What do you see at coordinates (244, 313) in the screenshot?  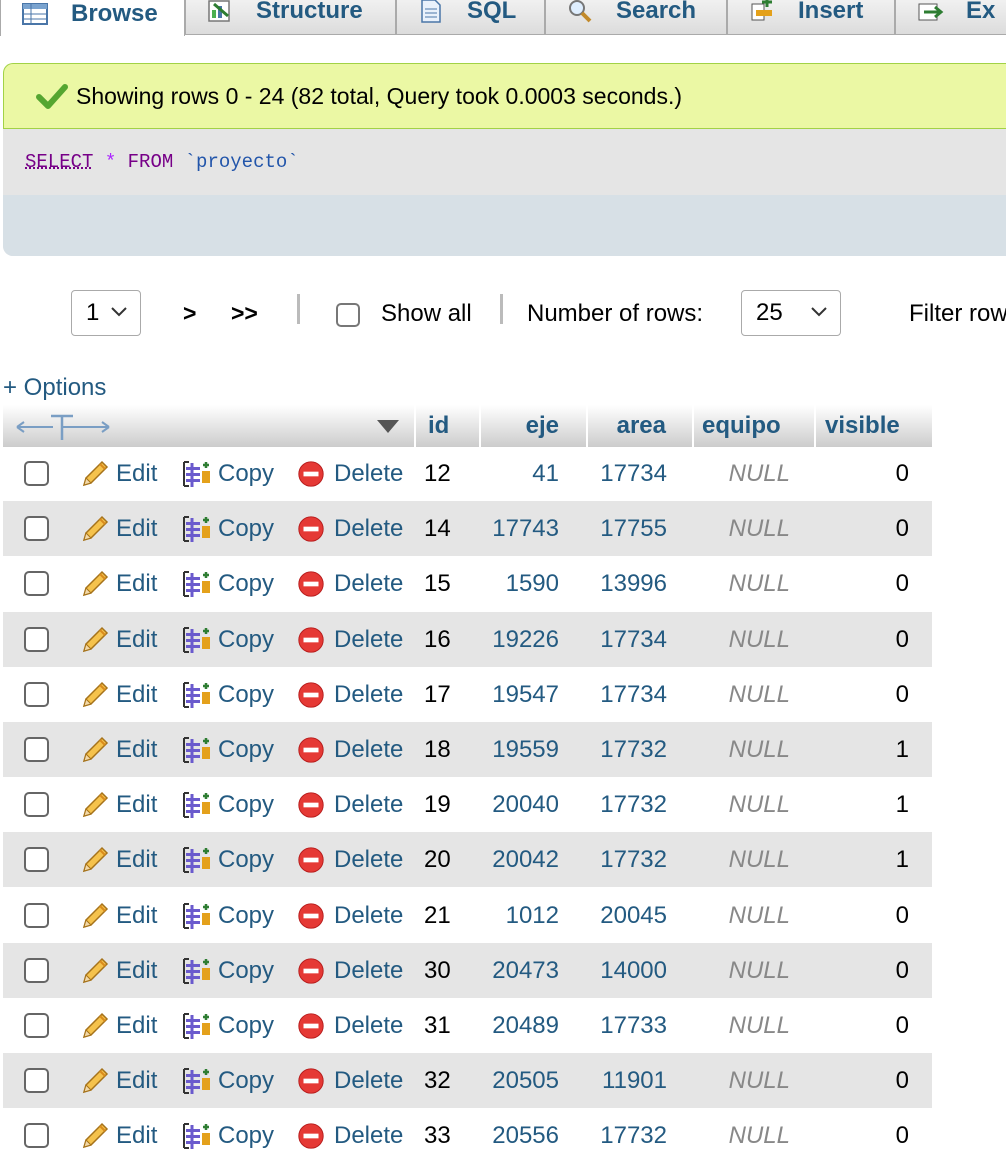 I see `last-page-button: >>` at bounding box center [244, 313].